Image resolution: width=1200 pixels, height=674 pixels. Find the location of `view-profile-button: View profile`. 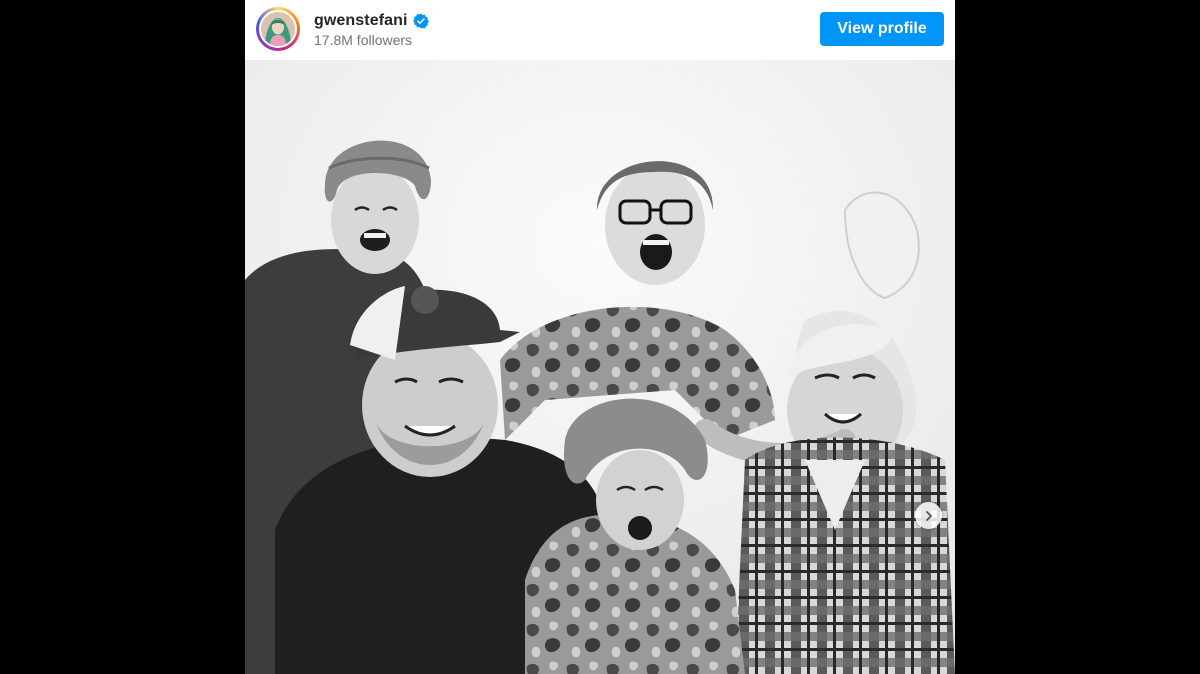

view-profile-button: View profile is located at coordinates (882, 29).